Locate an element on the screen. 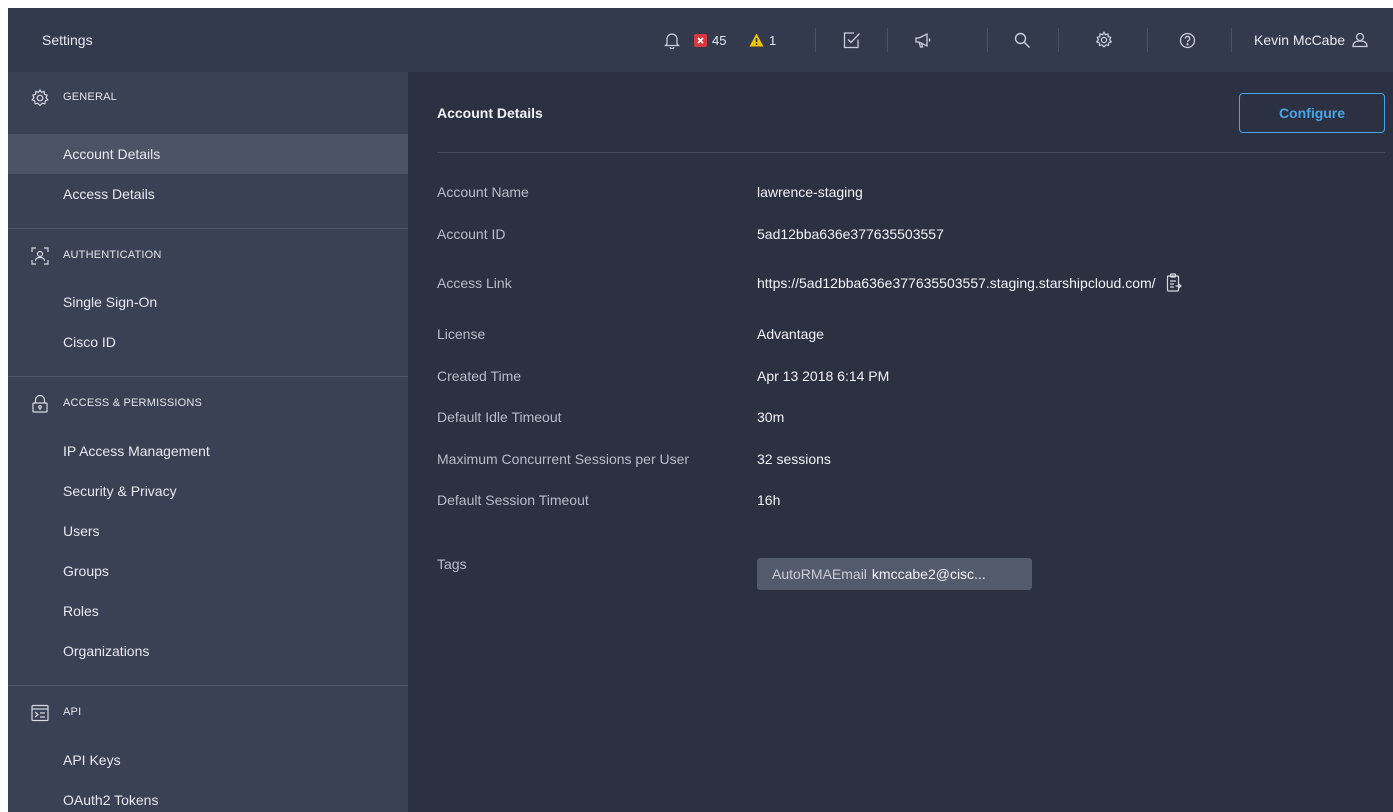  error-count: 45 is located at coordinates (715, 40).